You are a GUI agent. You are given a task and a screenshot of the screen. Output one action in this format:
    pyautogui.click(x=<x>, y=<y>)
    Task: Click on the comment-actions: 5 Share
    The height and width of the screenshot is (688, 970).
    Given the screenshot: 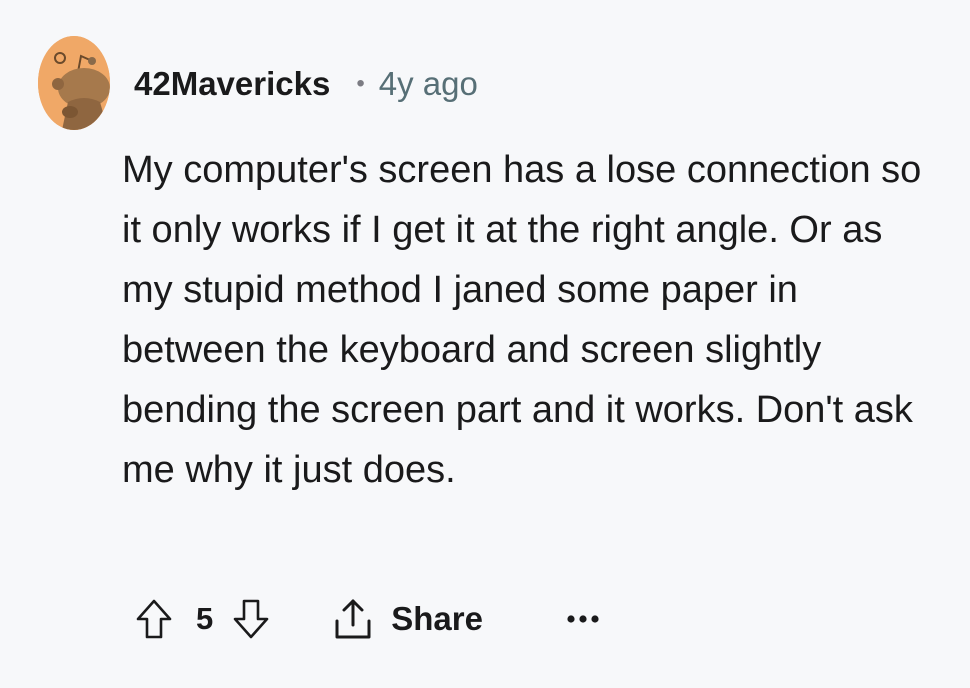 What is the action you would take?
    pyautogui.click(x=367, y=619)
    